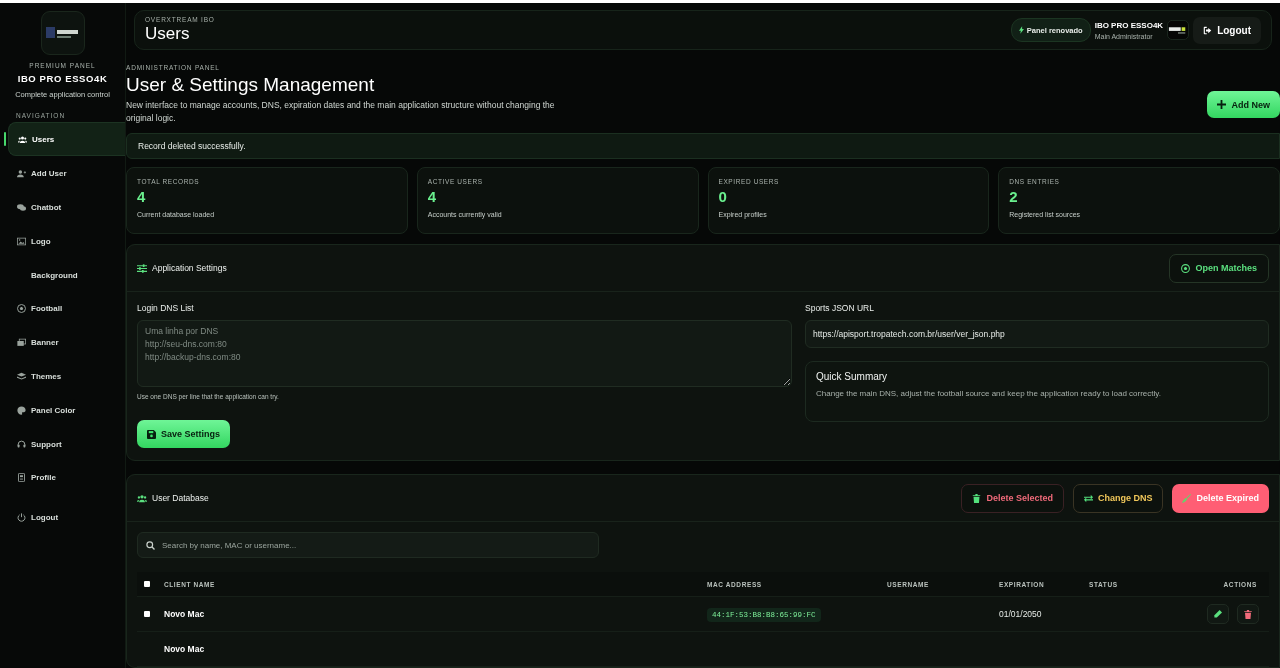  What do you see at coordinates (147, 584) in the screenshot?
I see `select-all-checkbox` at bounding box center [147, 584].